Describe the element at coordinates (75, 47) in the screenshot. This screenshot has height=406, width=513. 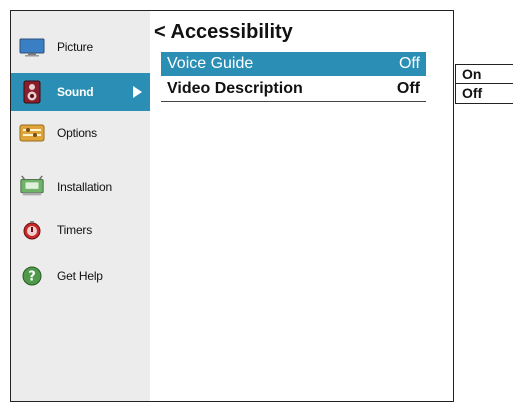
I see `sidebar-item-label: Picture` at that location.